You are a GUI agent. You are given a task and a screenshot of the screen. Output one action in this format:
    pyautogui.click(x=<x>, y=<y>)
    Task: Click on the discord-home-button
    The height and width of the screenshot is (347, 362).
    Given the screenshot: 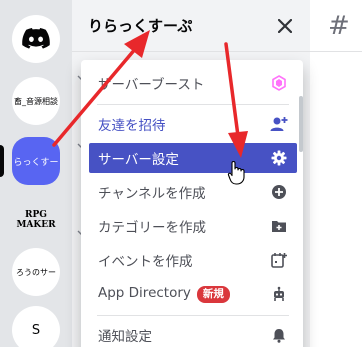 What is the action you would take?
    pyautogui.click(x=36, y=39)
    